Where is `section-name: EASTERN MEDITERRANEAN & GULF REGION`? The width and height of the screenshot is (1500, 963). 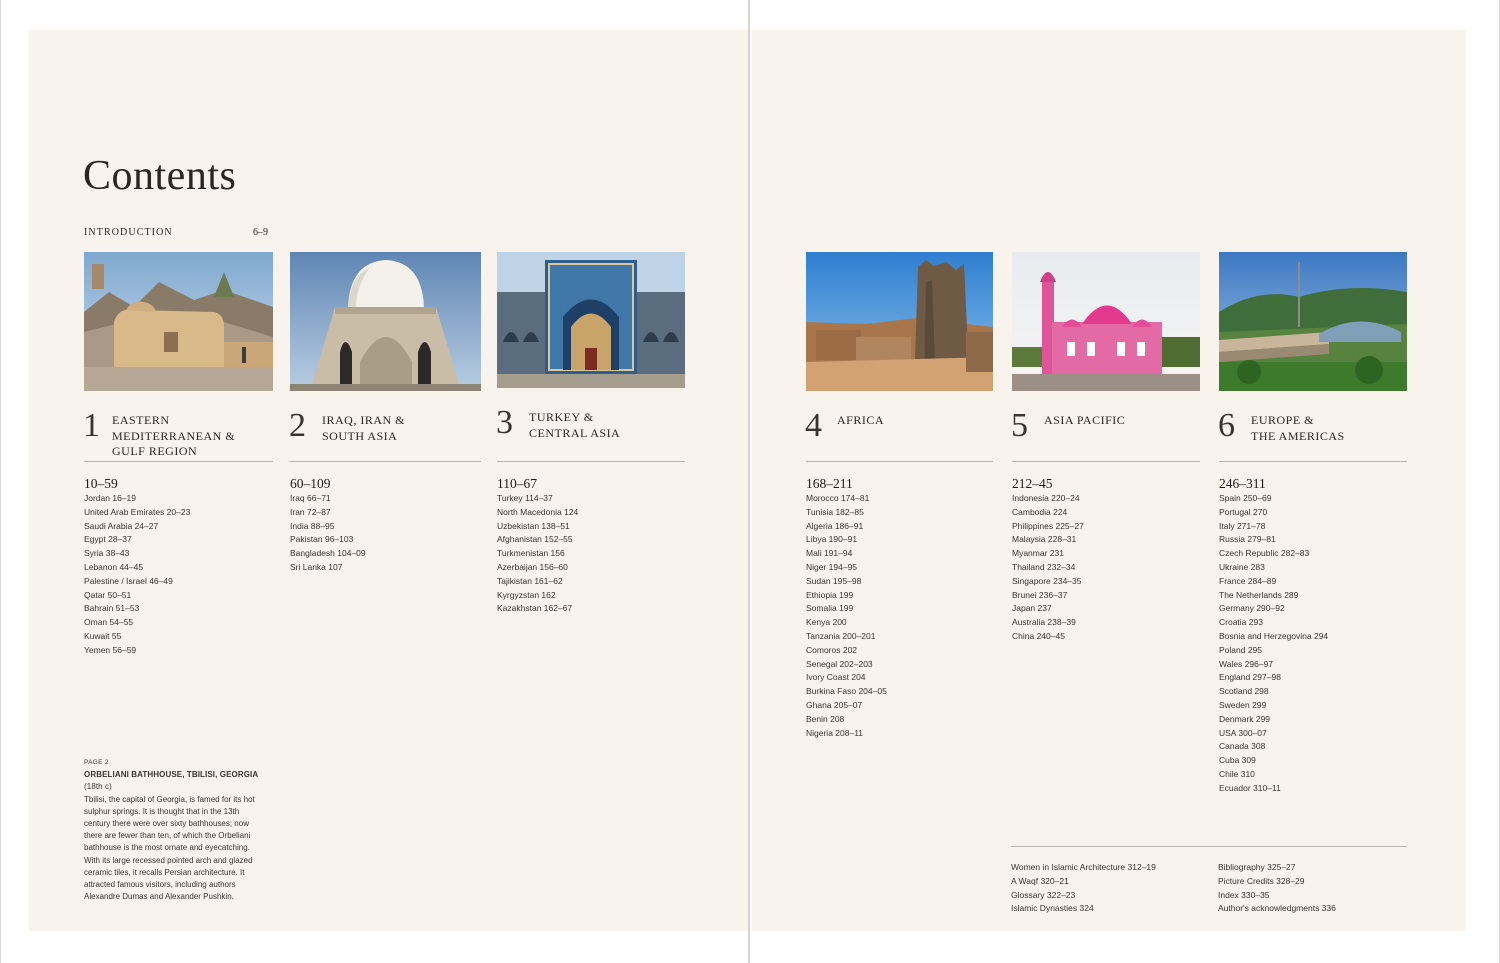
section-name: EASTERN MEDITERRANEAN & GULF REGION is located at coordinates (174, 435).